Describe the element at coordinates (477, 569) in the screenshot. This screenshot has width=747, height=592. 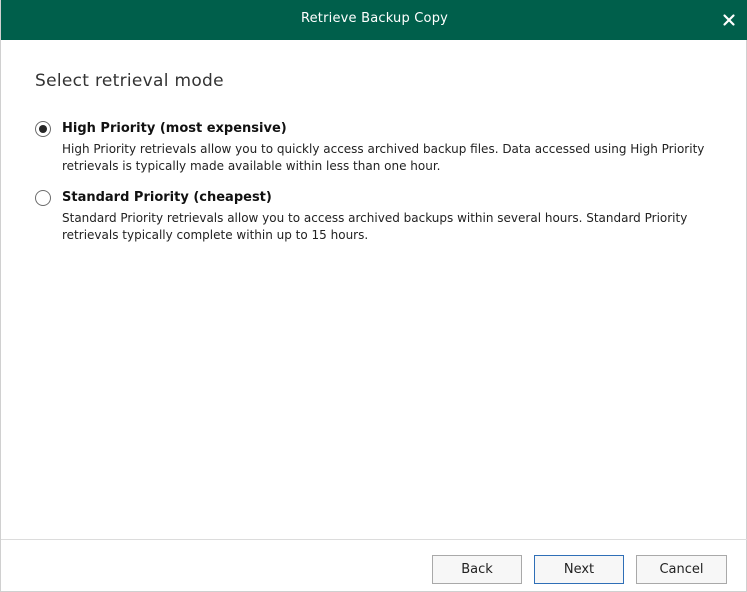
I see `back-button: Back` at that location.